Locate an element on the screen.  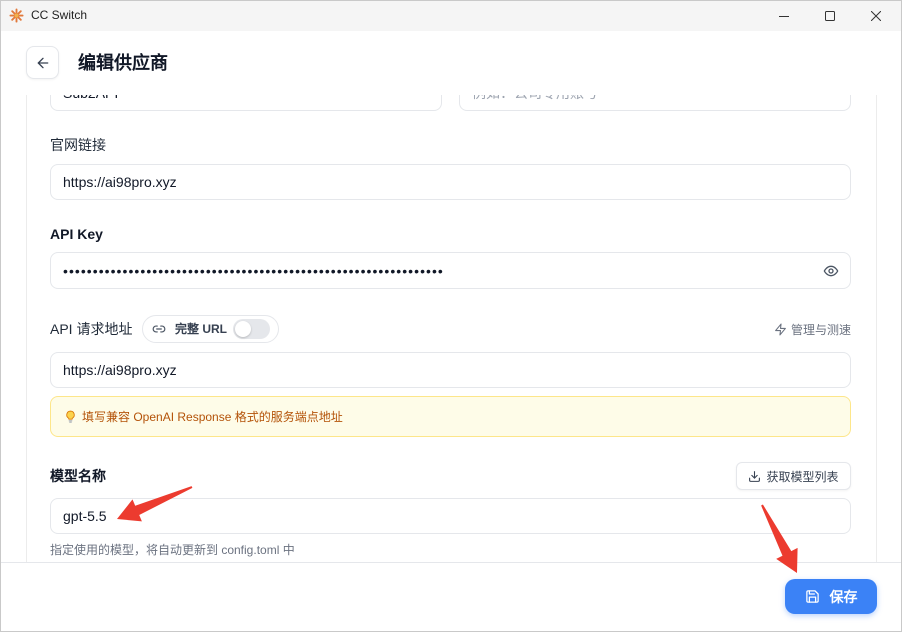
lightbulb-icon is located at coordinates (70, 416).